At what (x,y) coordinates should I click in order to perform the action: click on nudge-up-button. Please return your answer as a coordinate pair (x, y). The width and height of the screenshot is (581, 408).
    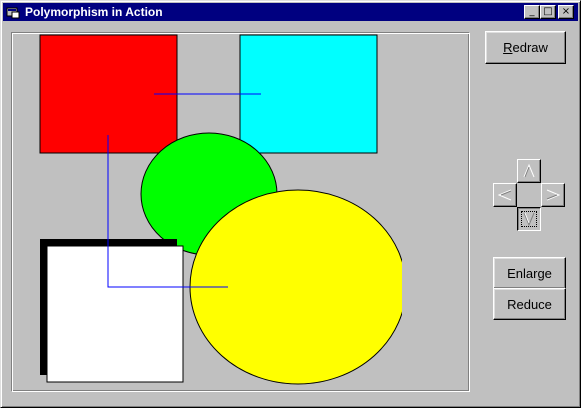
    Looking at the image, I should click on (529, 171).